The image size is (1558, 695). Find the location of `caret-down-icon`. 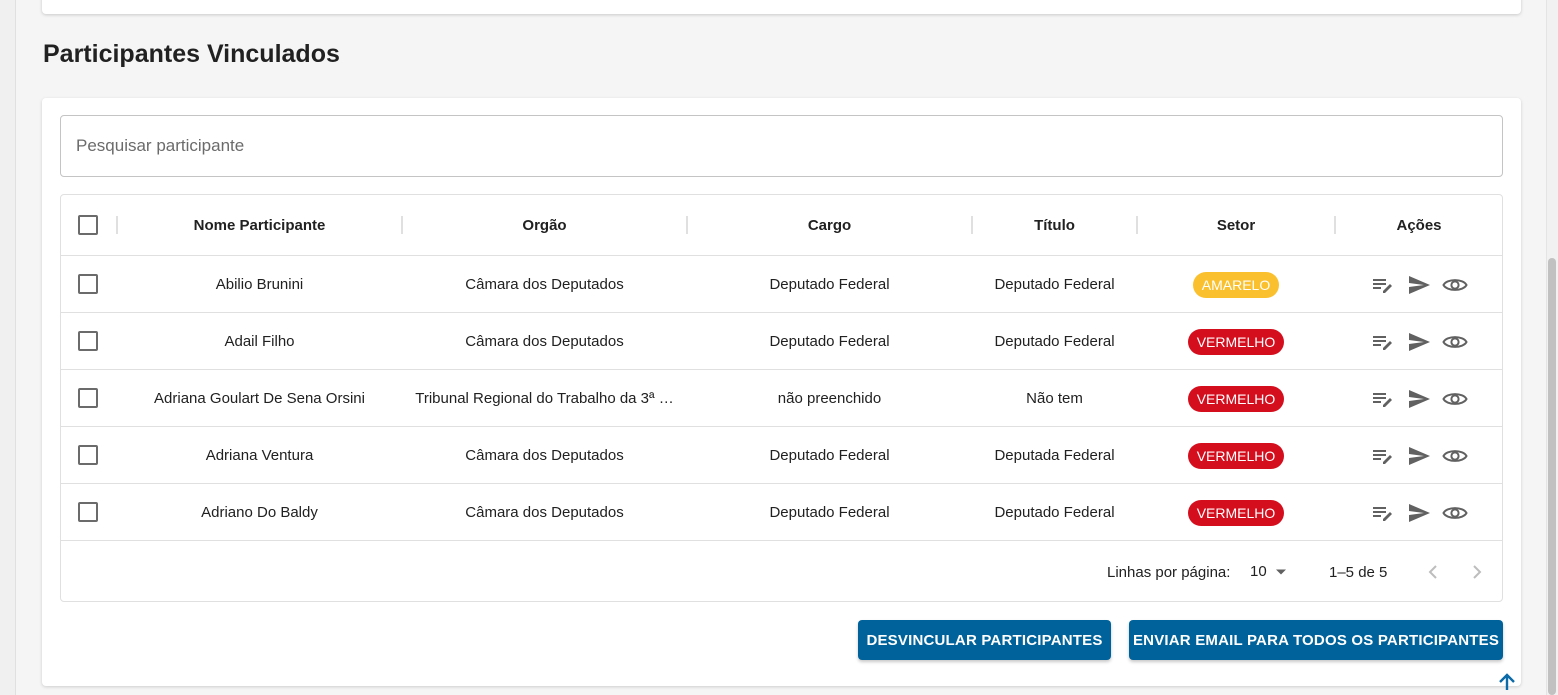

caret-down-icon is located at coordinates (1280, 571).